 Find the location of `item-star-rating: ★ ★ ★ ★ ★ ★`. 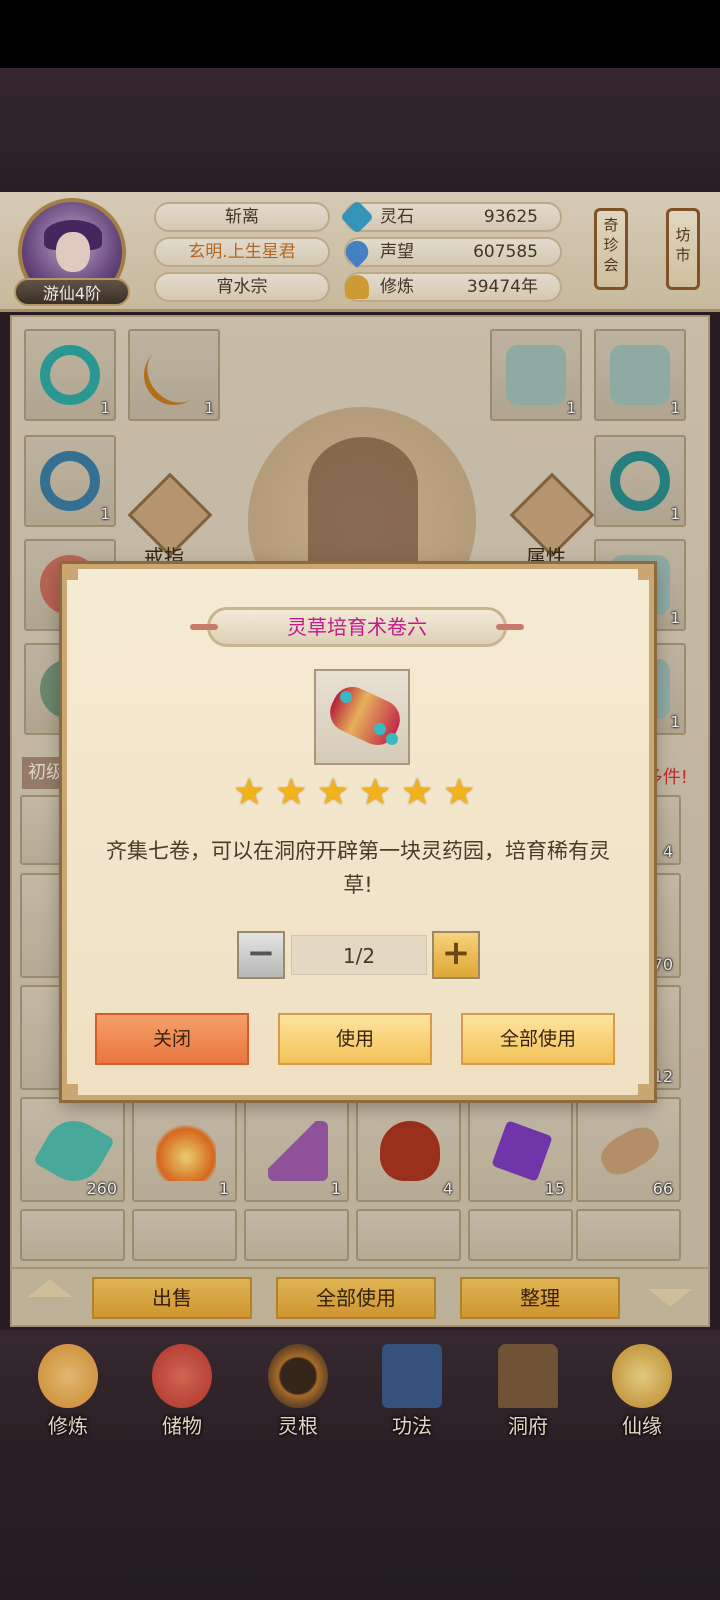

item-star-rating: ★ ★ ★ ★ ★ ★ is located at coordinates (363, 795).